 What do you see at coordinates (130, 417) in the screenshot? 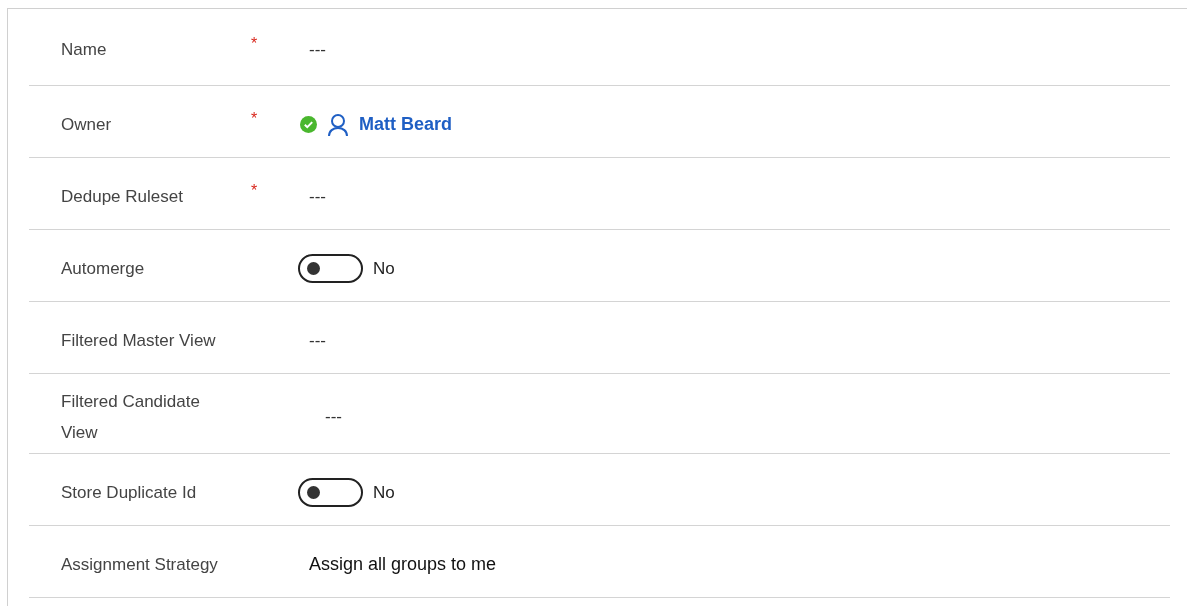
I see `field-label: Filtered Candidate View` at bounding box center [130, 417].